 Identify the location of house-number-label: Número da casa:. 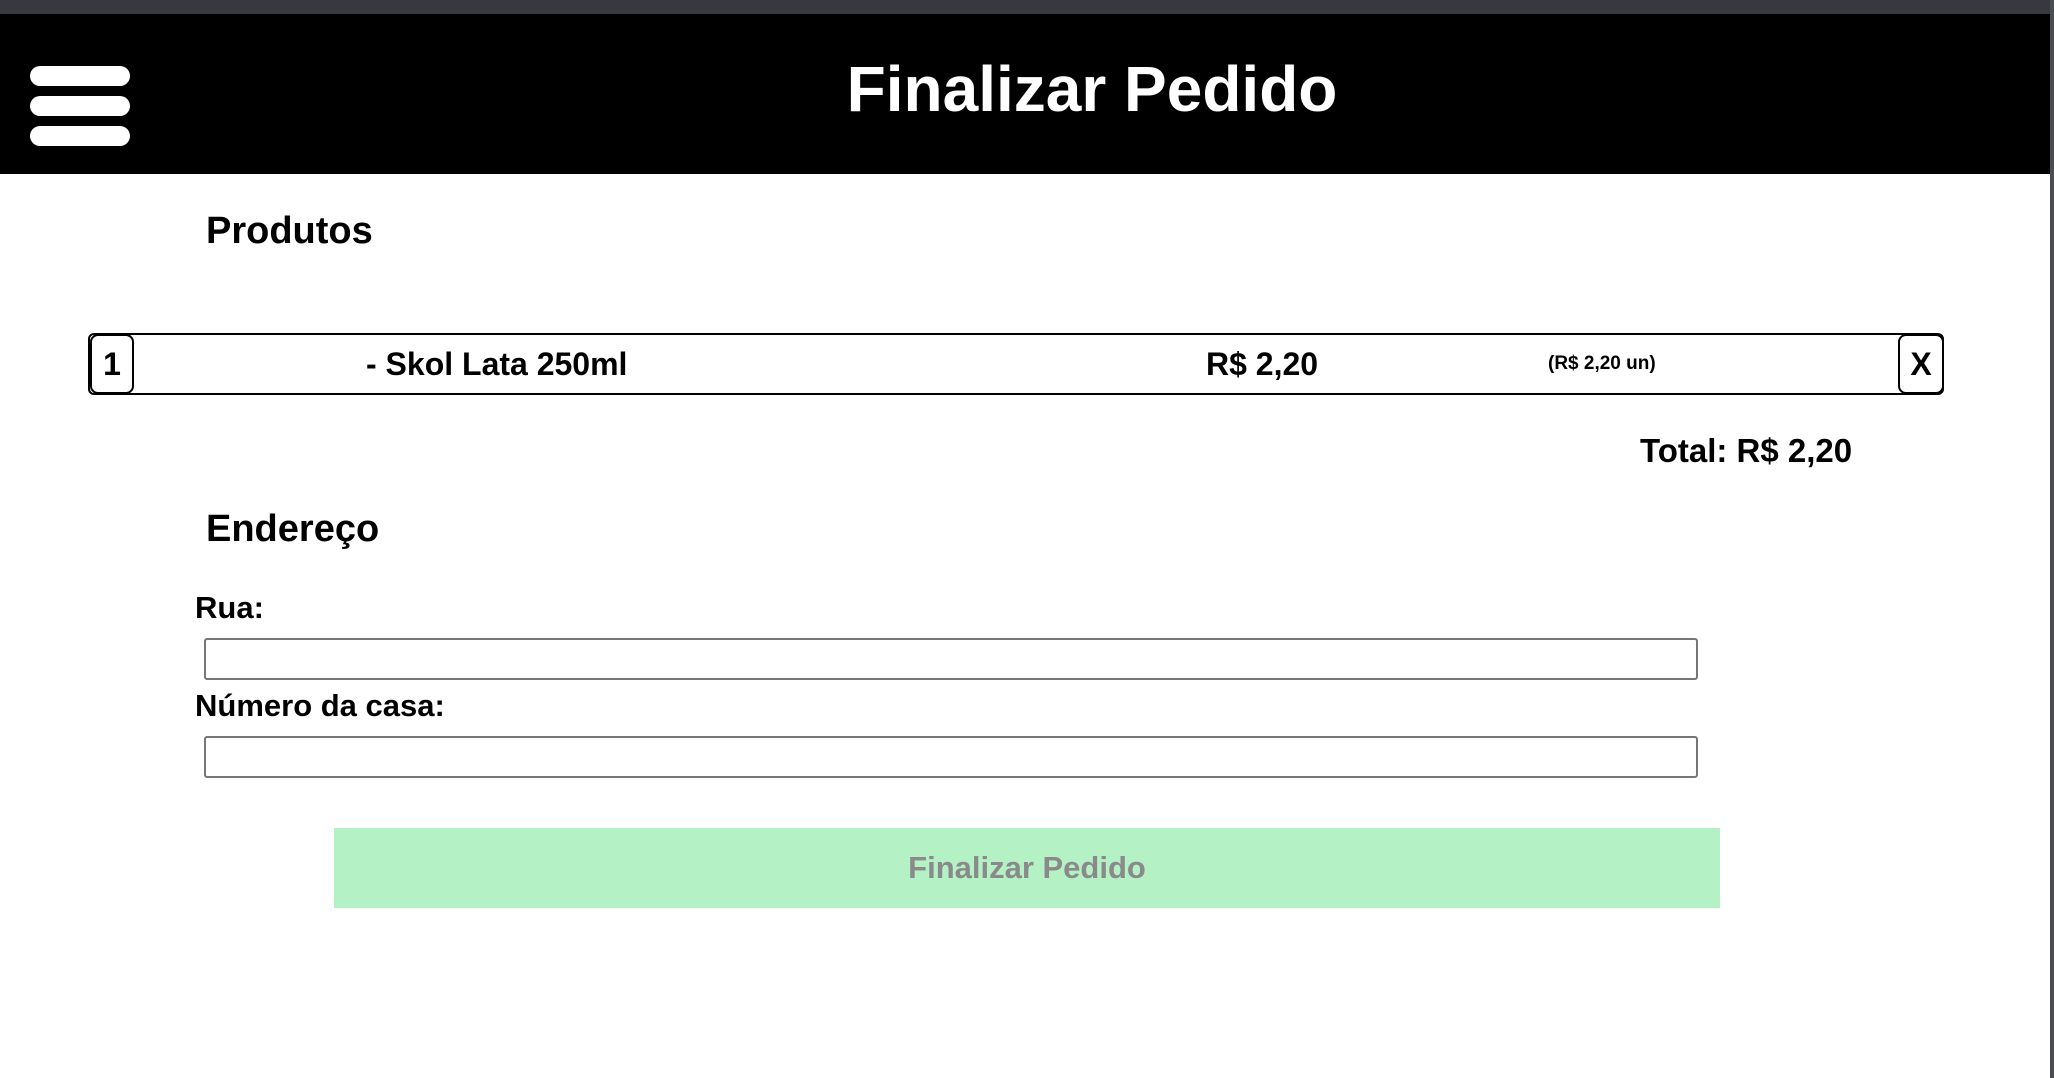
(320, 705).